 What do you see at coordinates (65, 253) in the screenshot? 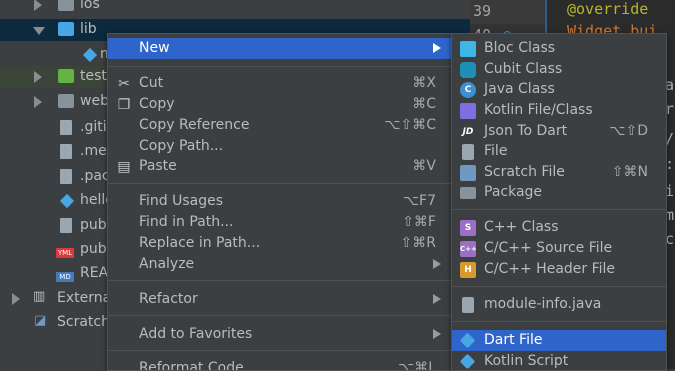
I see `yaml-file-icon: YML` at bounding box center [65, 253].